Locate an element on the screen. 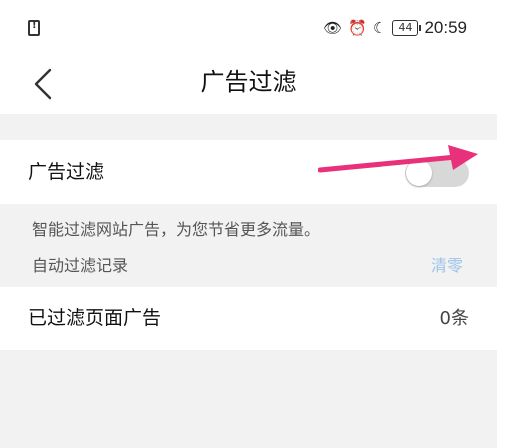  chevron-left-icon is located at coordinates (45, 84).